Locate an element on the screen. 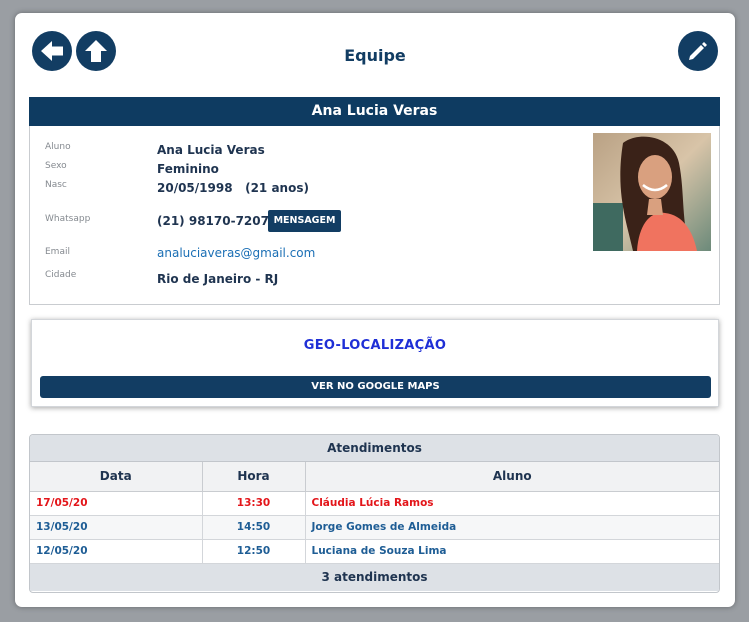  whatsapp-label: Whatsapp is located at coordinates (68, 219).